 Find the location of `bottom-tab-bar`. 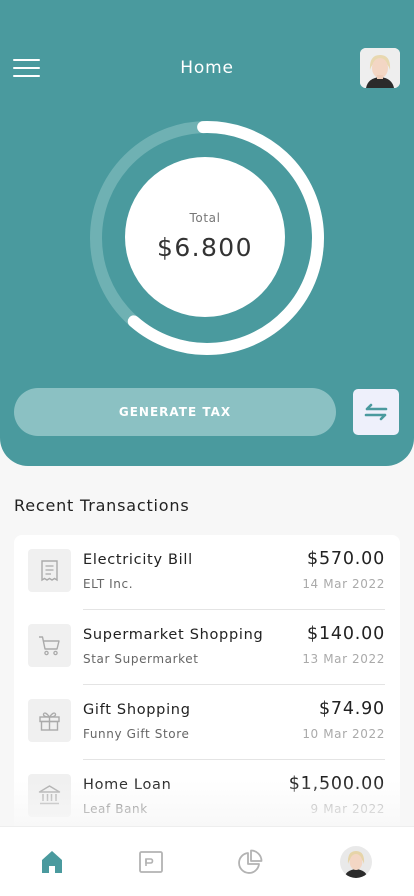

bottom-tab-bar is located at coordinates (207, 861).